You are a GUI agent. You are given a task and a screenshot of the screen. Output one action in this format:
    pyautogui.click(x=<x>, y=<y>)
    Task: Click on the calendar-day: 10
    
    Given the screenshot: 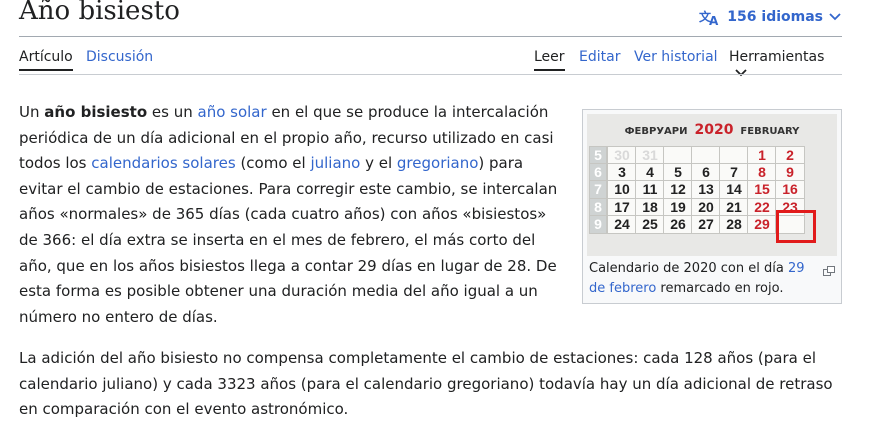 What is the action you would take?
    pyautogui.click(x=622, y=189)
    